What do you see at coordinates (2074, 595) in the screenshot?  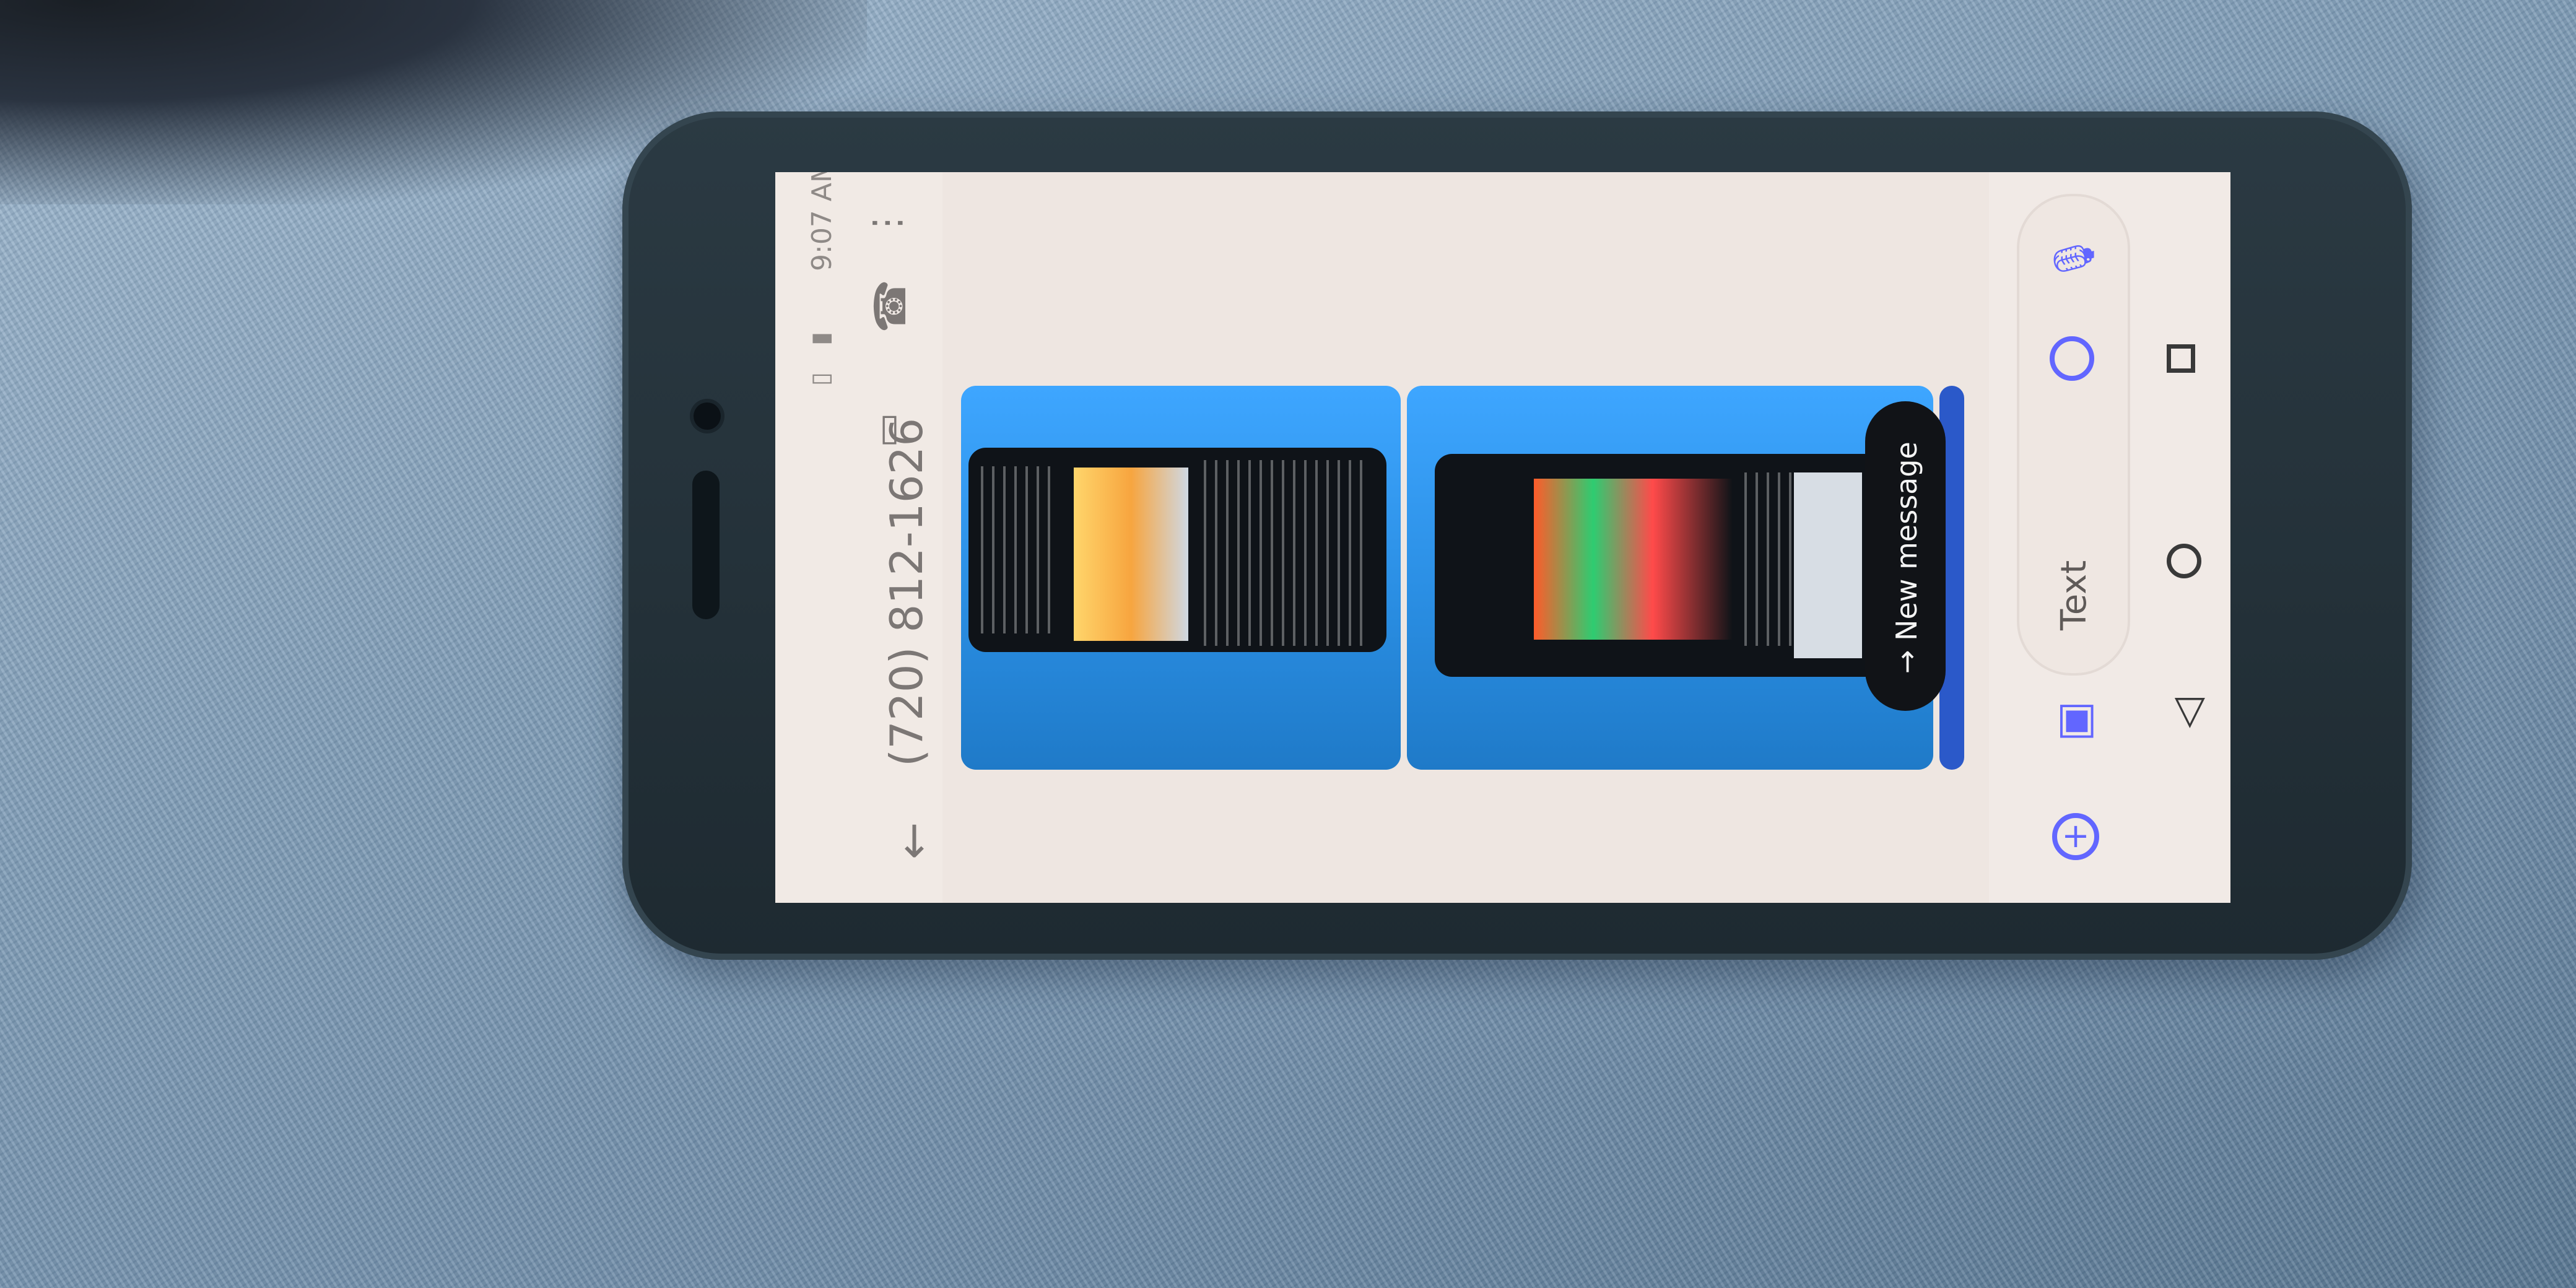 I see `text-input-placeholder: Text` at bounding box center [2074, 595].